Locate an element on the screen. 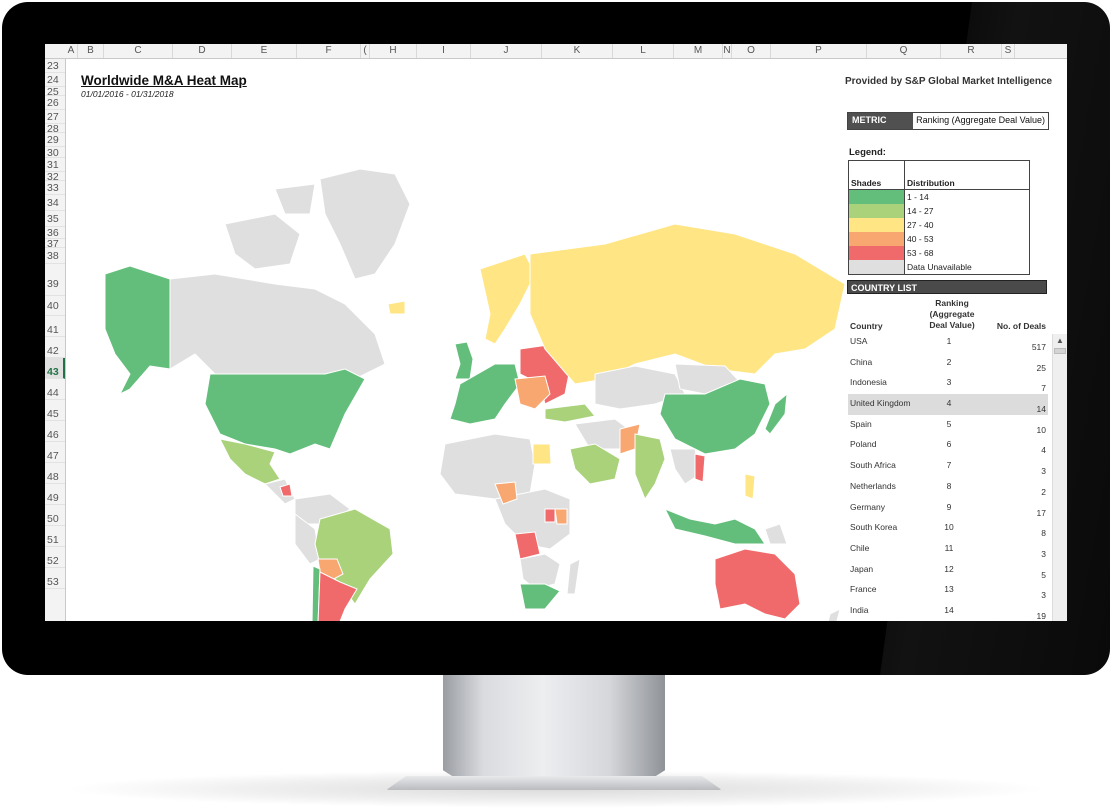  row-header-35: 35 is located at coordinates (55, 219).